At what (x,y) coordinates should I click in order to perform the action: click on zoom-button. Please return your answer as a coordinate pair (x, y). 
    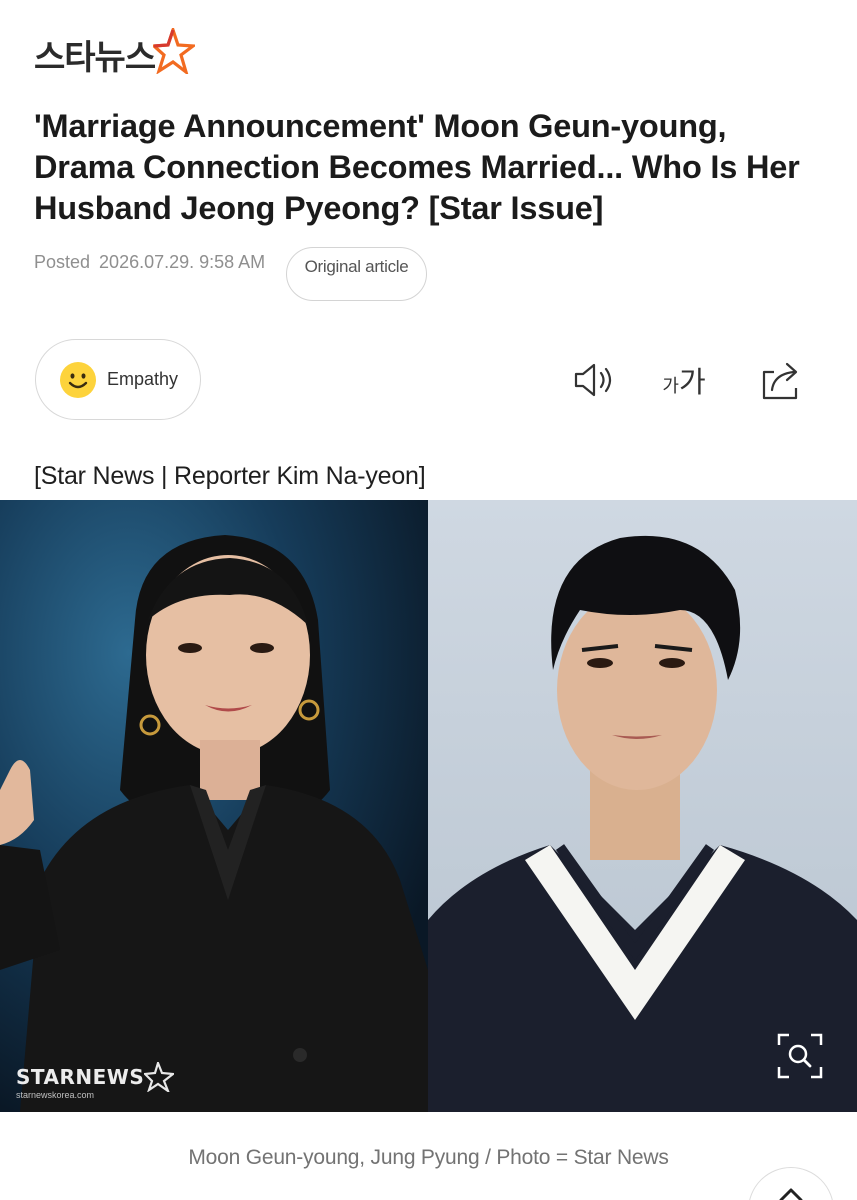
    Looking at the image, I should click on (800, 1056).